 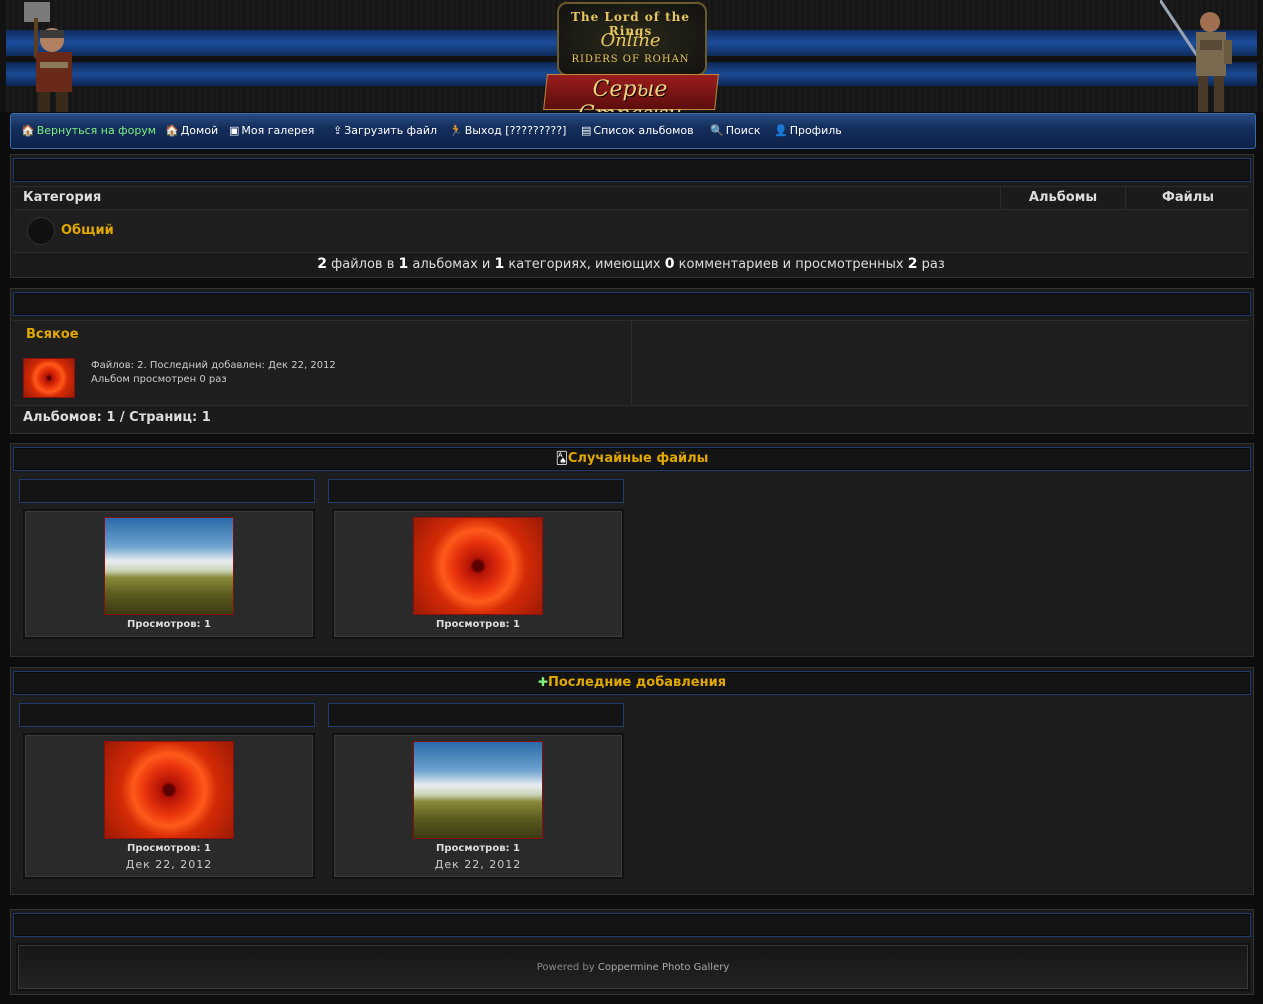 What do you see at coordinates (234, 130) in the screenshot?
I see `gallery-icon: ▣` at bounding box center [234, 130].